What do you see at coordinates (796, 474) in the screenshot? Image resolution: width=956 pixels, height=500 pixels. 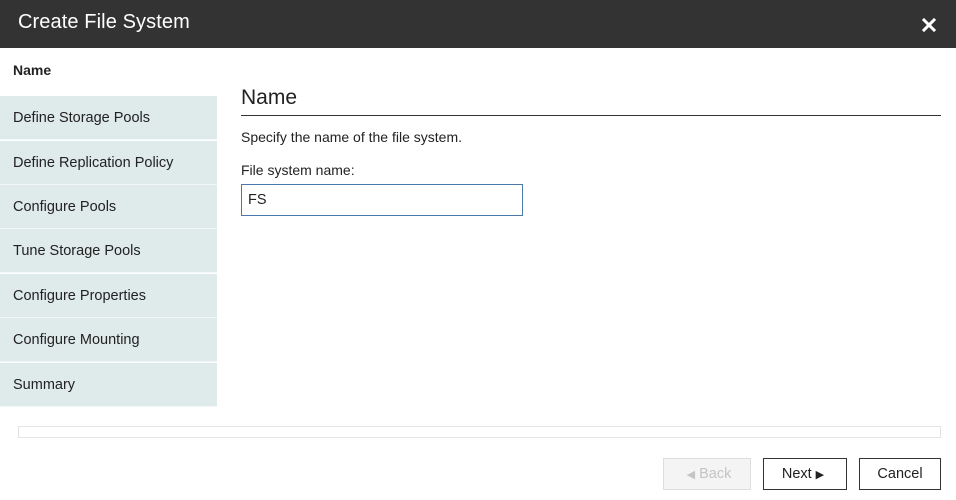 I see `next-label: Next` at bounding box center [796, 474].